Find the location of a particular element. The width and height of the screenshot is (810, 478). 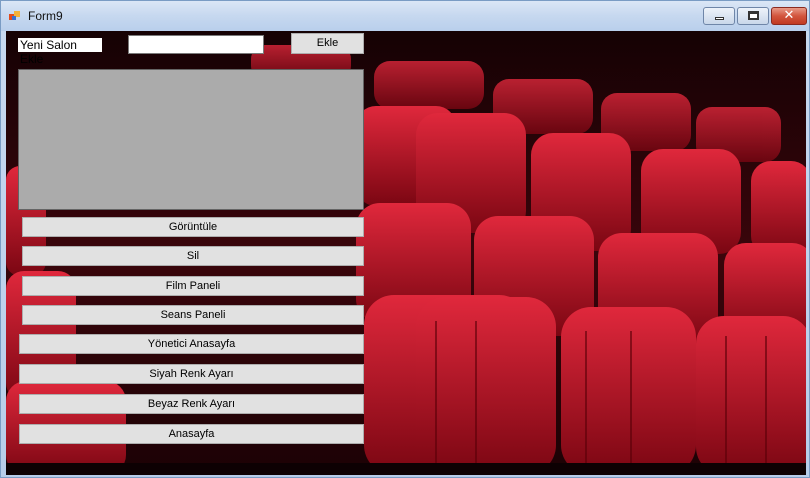

new-hall-label: Yeni Salon Ekle is located at coordinates (60, 52).